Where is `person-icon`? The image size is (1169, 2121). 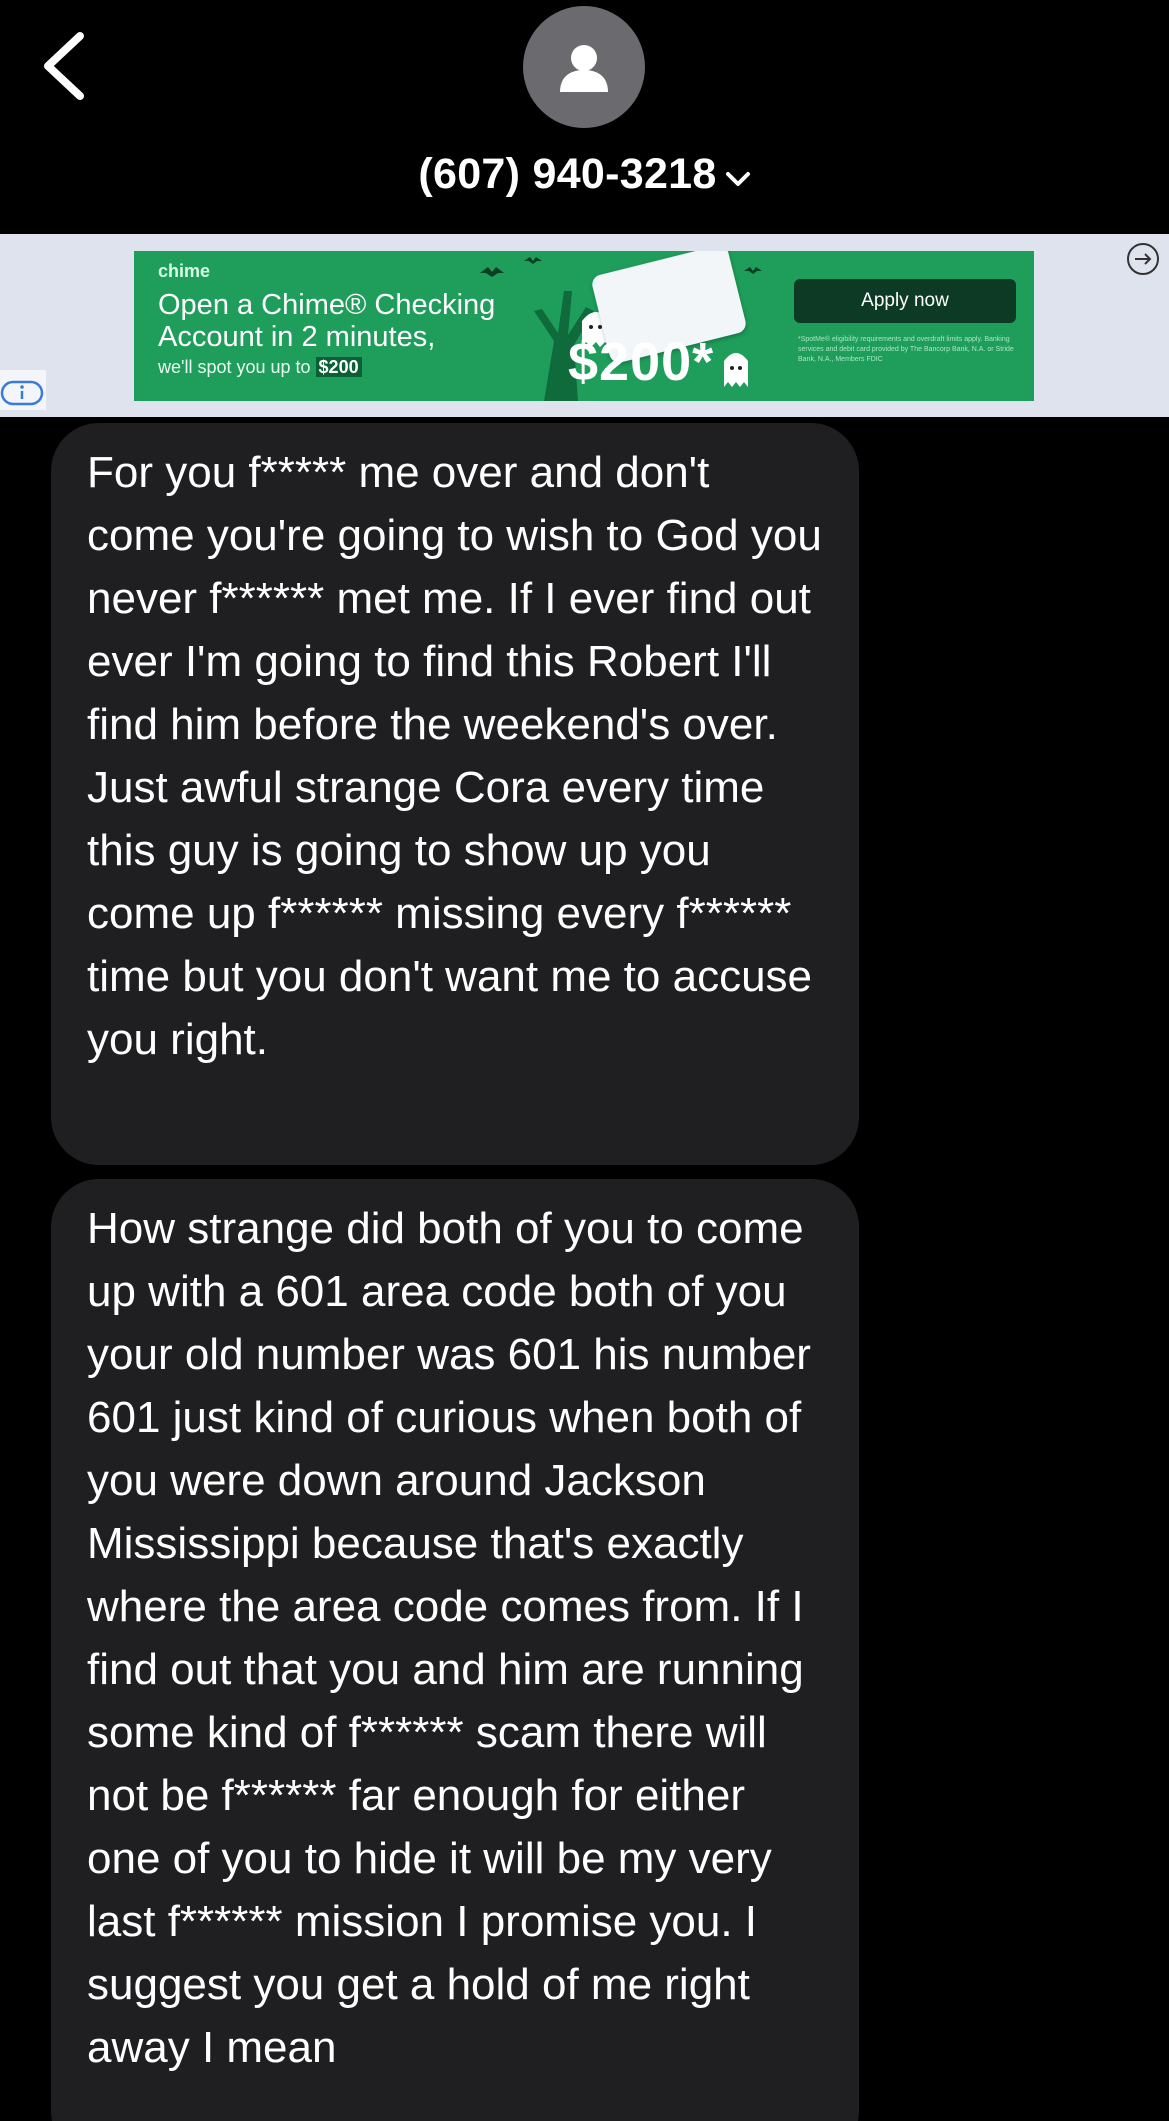 person-icon is located at coordinates (584, 68).